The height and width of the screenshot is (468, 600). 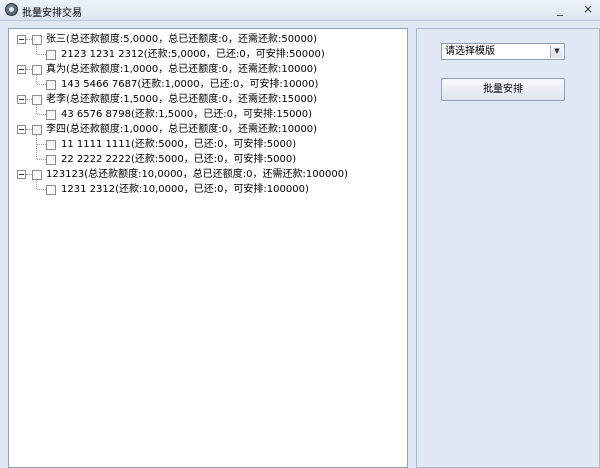 What do you see at coordinates (182, 99) in the screenshot?
I see `tree-parent-label: 老李(总还款额度:1,5000，总已还额度:0，还需还款:15000)` at bounding box center [182, 99].